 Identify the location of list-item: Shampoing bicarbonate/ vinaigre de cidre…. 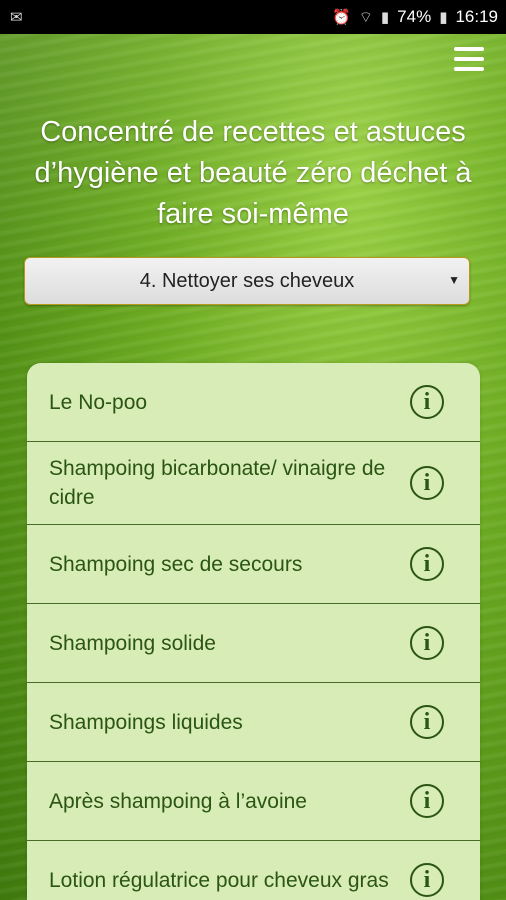
(253, 483).